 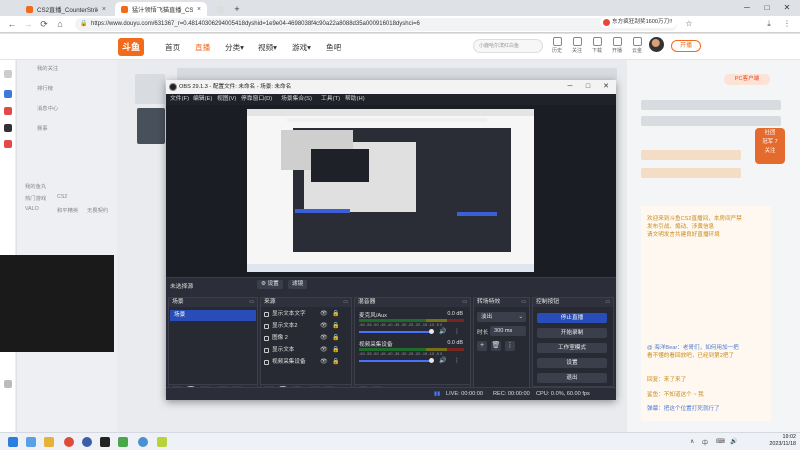 What do you see at coordinates (572, 333) in the screenshot?
I see `start-recording-button: 开始录制` at bounding box center [572, 333].